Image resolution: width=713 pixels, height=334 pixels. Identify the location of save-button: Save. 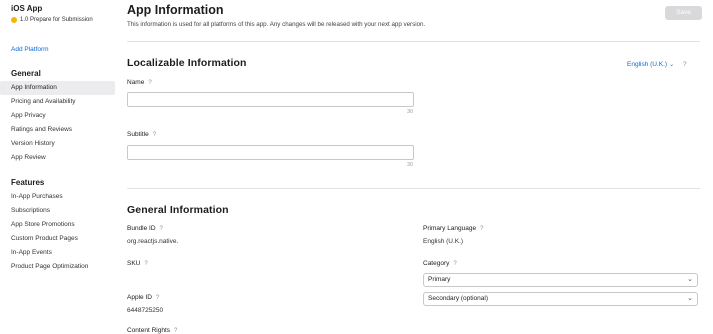
(683, 13).